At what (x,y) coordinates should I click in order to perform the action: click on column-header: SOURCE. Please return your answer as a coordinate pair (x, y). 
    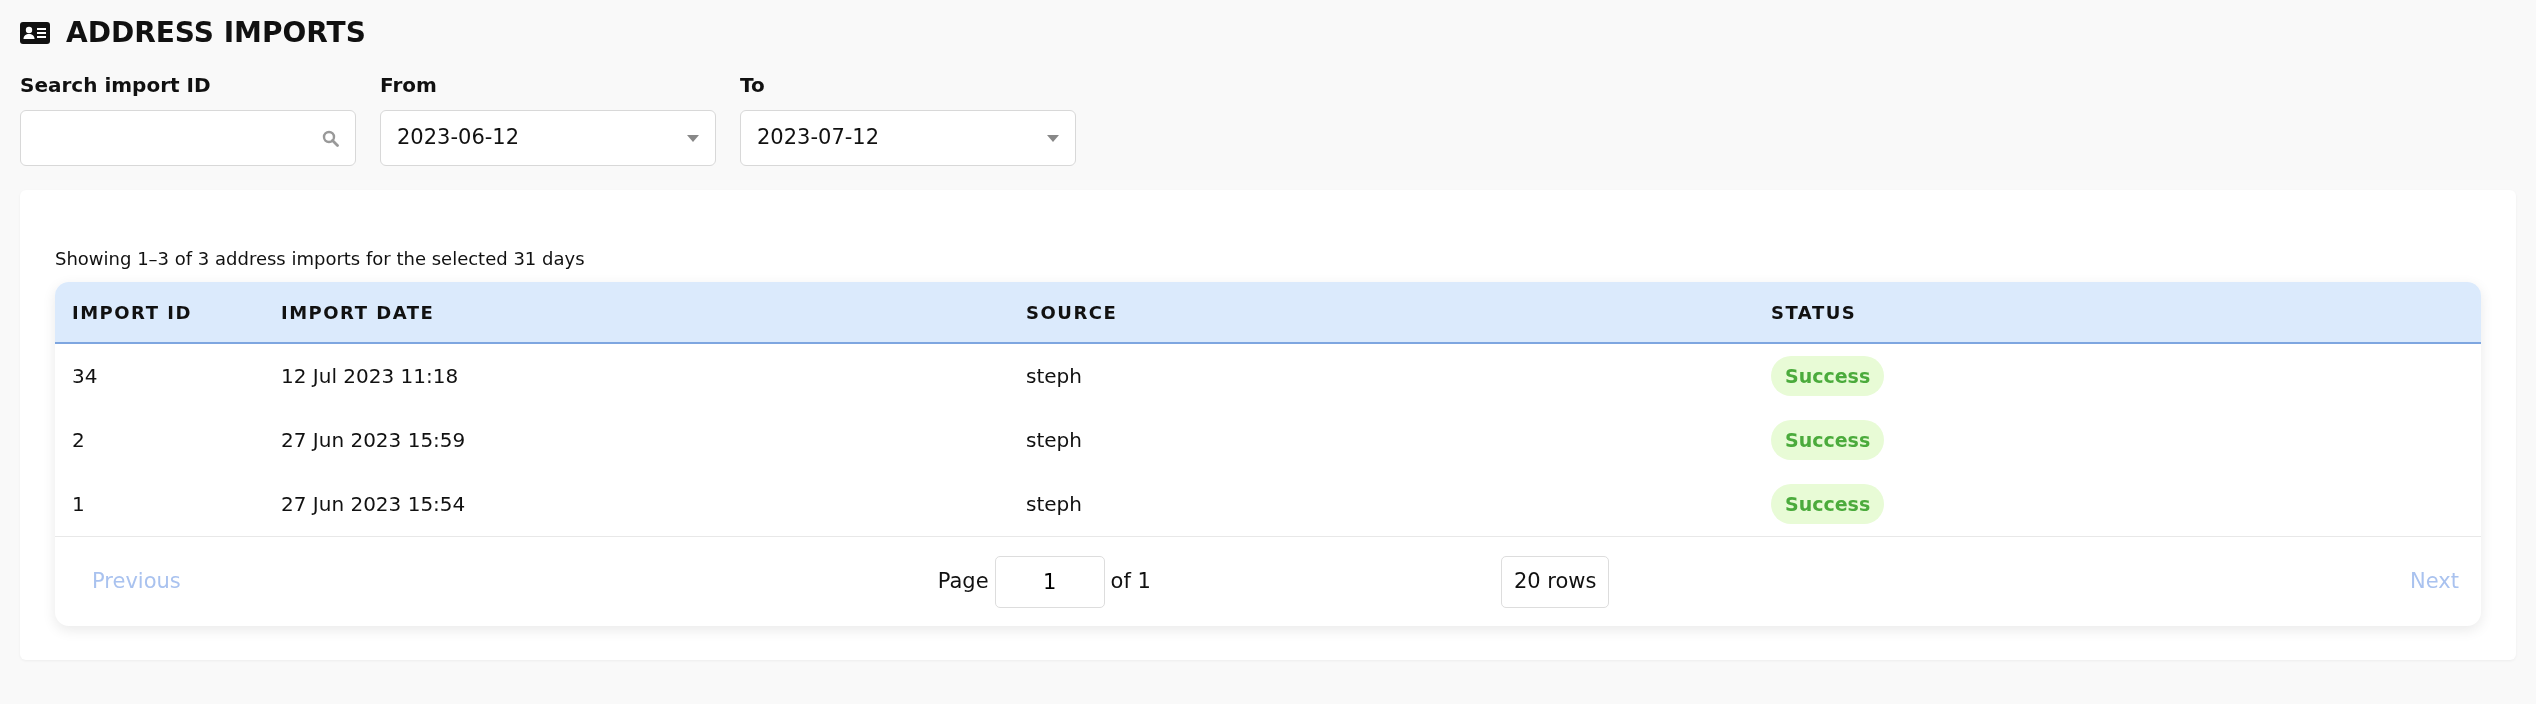
    Looking at the image, I should click on (1072, 312).